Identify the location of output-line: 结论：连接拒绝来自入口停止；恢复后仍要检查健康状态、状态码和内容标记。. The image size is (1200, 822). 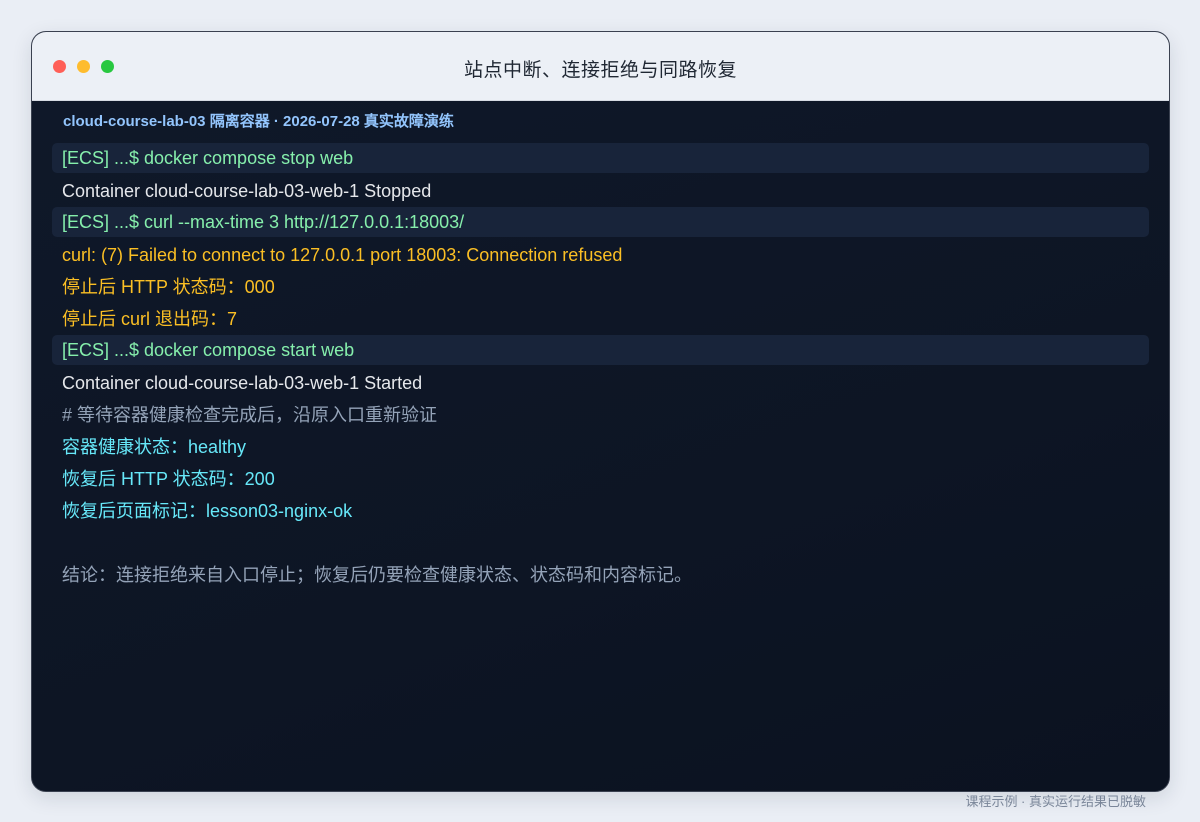
(377, 575).